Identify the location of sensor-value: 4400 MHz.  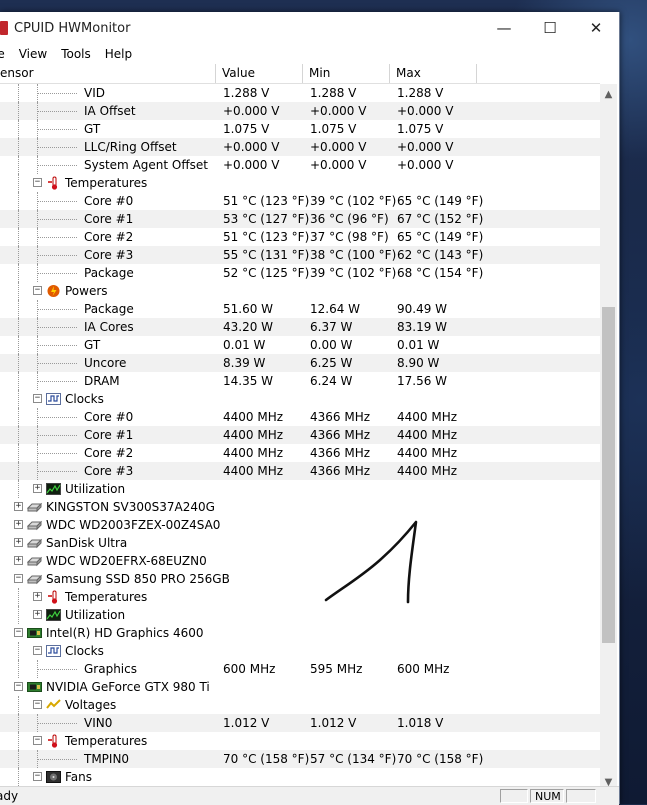
(253, 435).